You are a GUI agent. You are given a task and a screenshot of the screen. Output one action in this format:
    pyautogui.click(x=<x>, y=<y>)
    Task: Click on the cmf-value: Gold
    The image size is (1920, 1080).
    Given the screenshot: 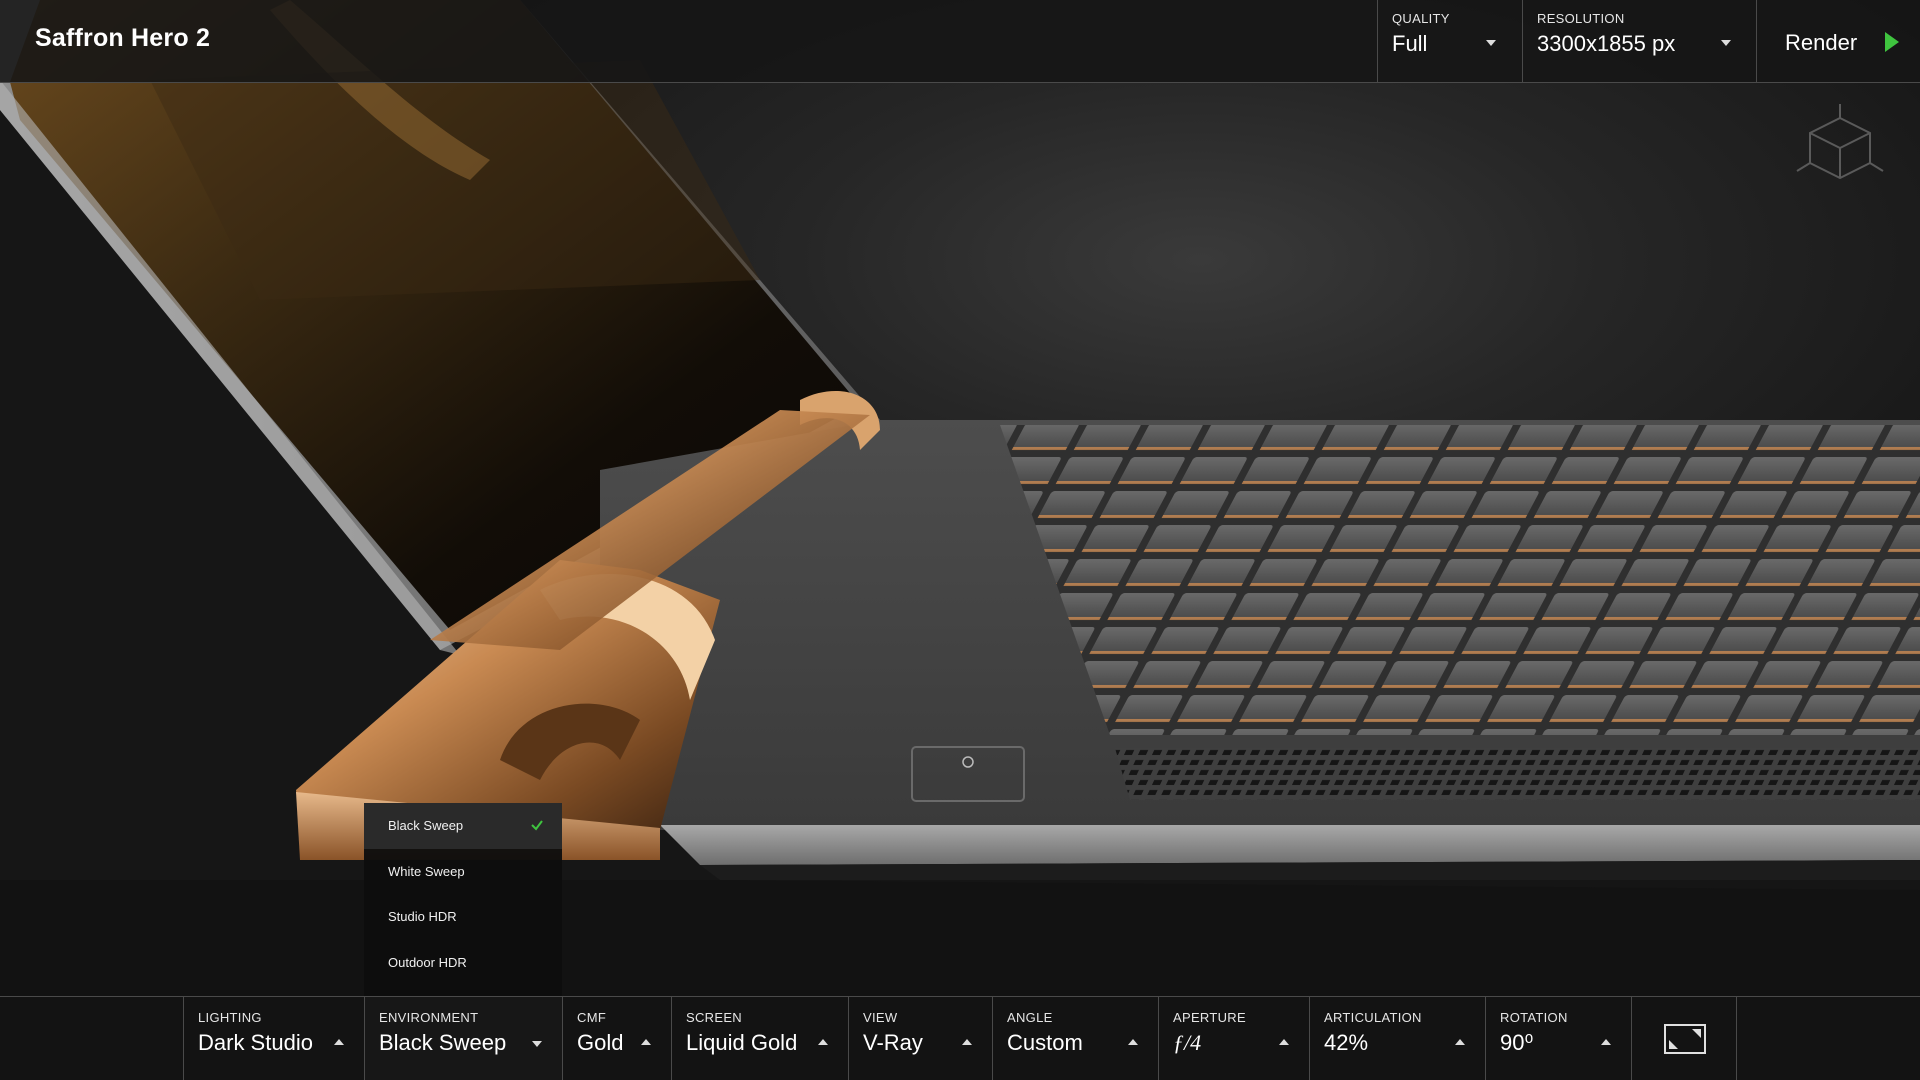 What is the action you would take?
    pyautogui.click(x=600, y=1042)
    